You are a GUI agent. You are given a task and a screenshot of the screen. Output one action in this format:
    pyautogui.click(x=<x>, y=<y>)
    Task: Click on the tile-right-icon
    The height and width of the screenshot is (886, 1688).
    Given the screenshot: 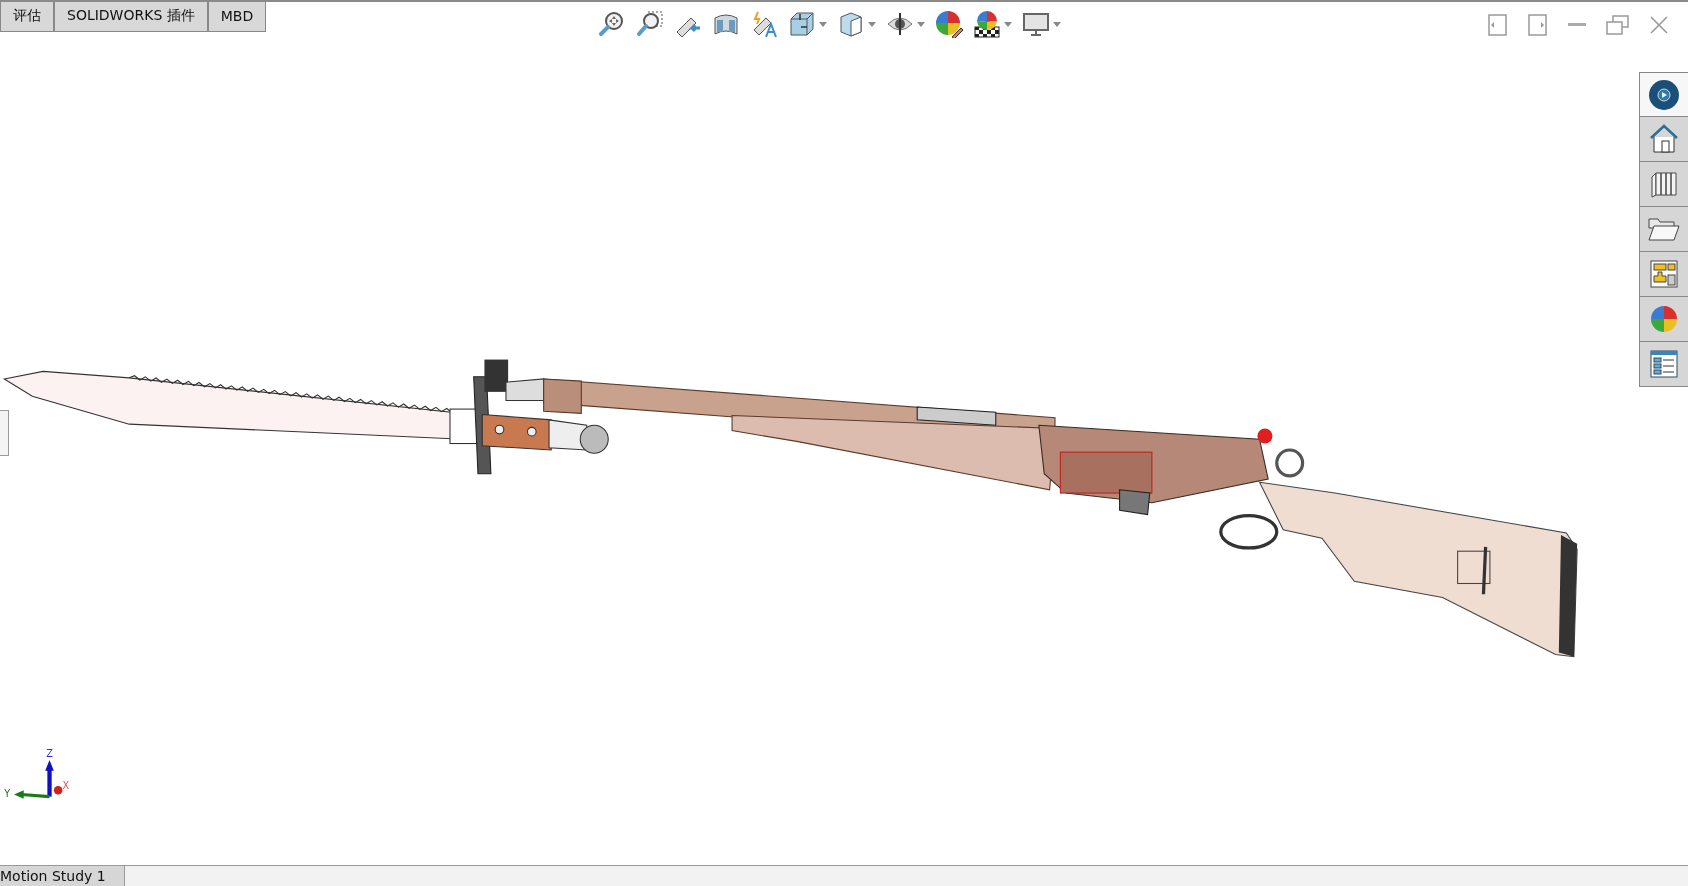 What is the action you would take?
    pyautogui.click(x=1538, y=25)
    